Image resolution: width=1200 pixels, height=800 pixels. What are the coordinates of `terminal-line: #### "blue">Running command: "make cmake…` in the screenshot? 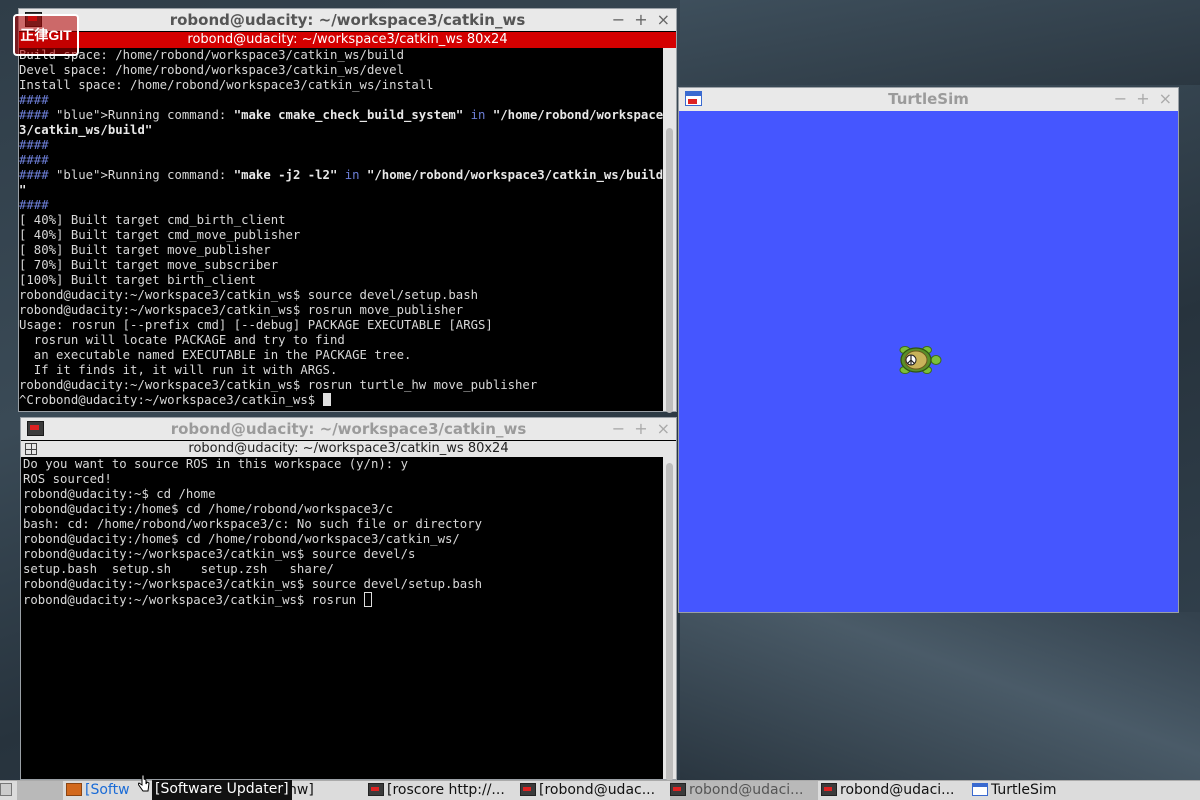 It's located at (341, 115).